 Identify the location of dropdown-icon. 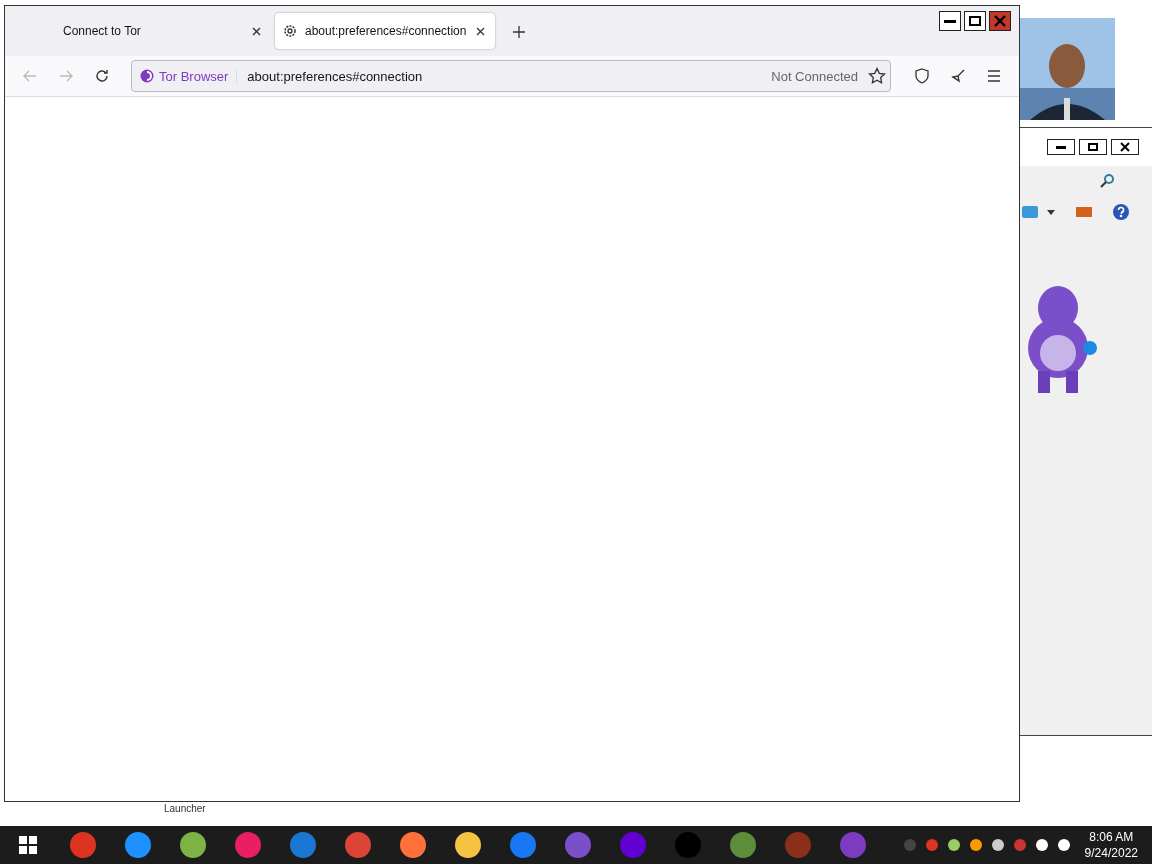
(1051, 212).